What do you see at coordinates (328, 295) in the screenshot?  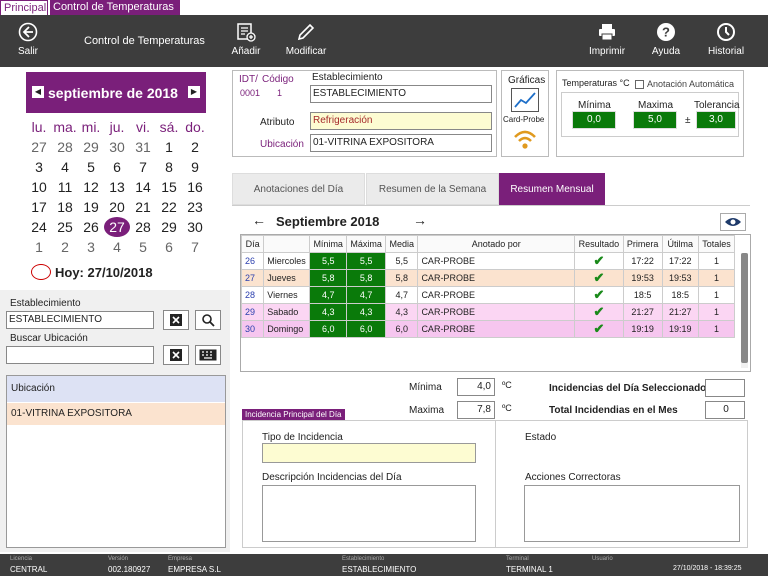 I see `cell-min: 4,7` at bounding box center [328, 295].